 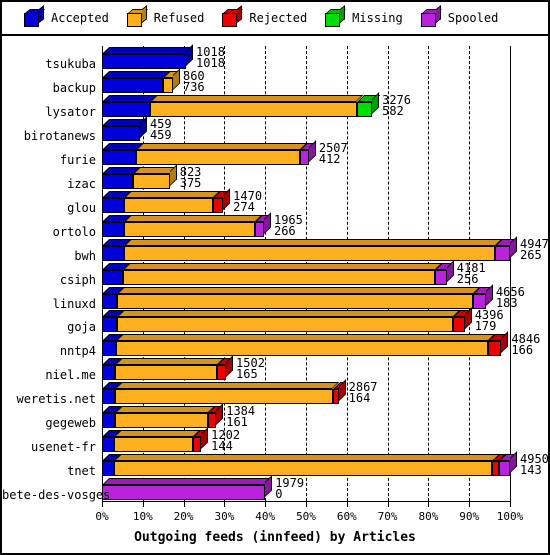 I want to click on legend-item-spooled: Spooled, so click(x=459, y=16).